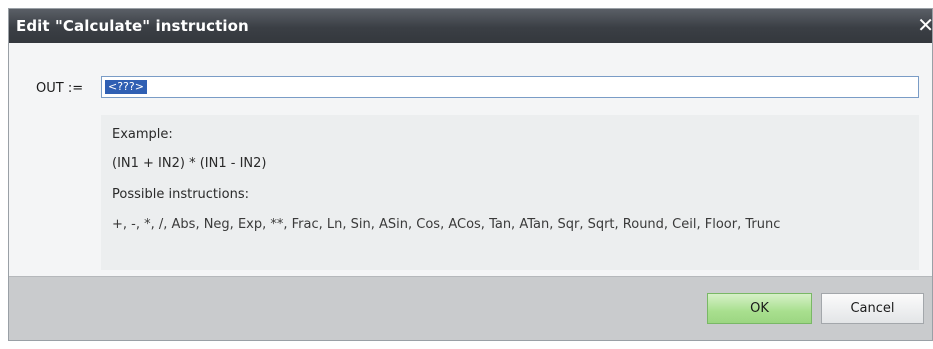 The height and width of the screenshot is (349, 933). Describe the element at coordinates (470, 26) in the screenshot. I see `title-bar: Edit "Calculate" instruction ✕` at that location.